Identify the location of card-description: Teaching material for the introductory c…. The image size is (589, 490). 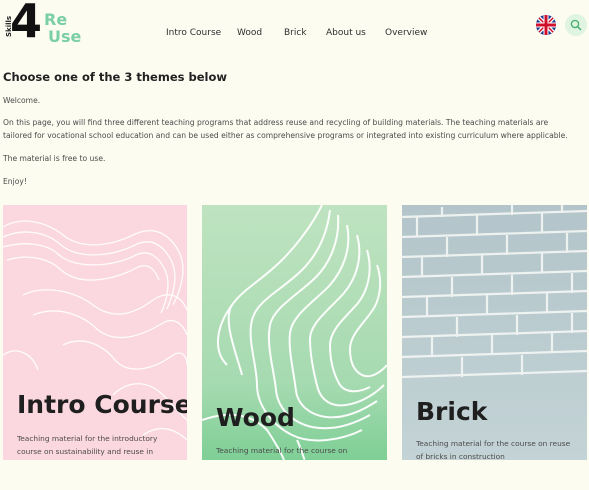
(87, 447).